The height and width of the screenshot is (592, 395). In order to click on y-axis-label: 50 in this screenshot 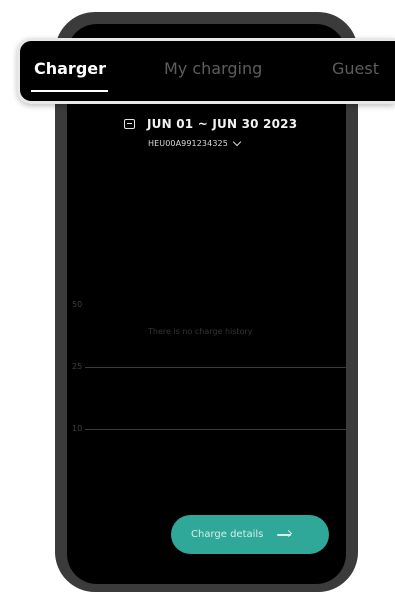, I will do `click(77, 304)`.